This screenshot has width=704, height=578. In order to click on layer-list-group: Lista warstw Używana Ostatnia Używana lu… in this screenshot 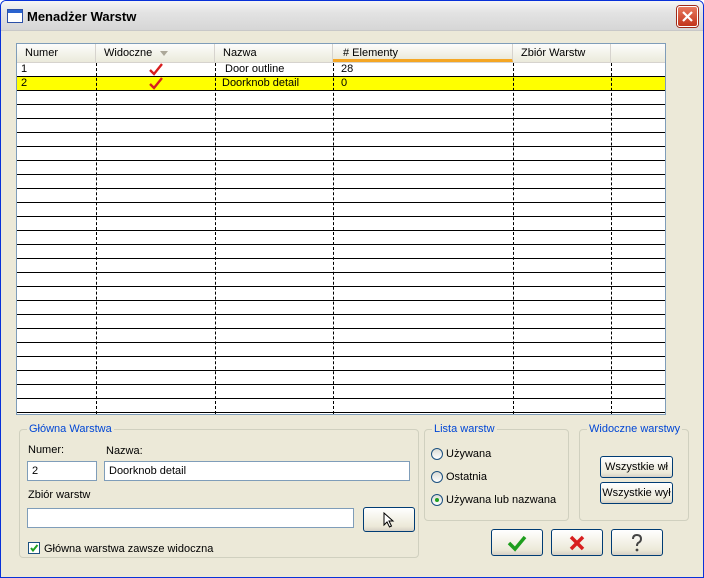, I will do `click(496, 472)`.